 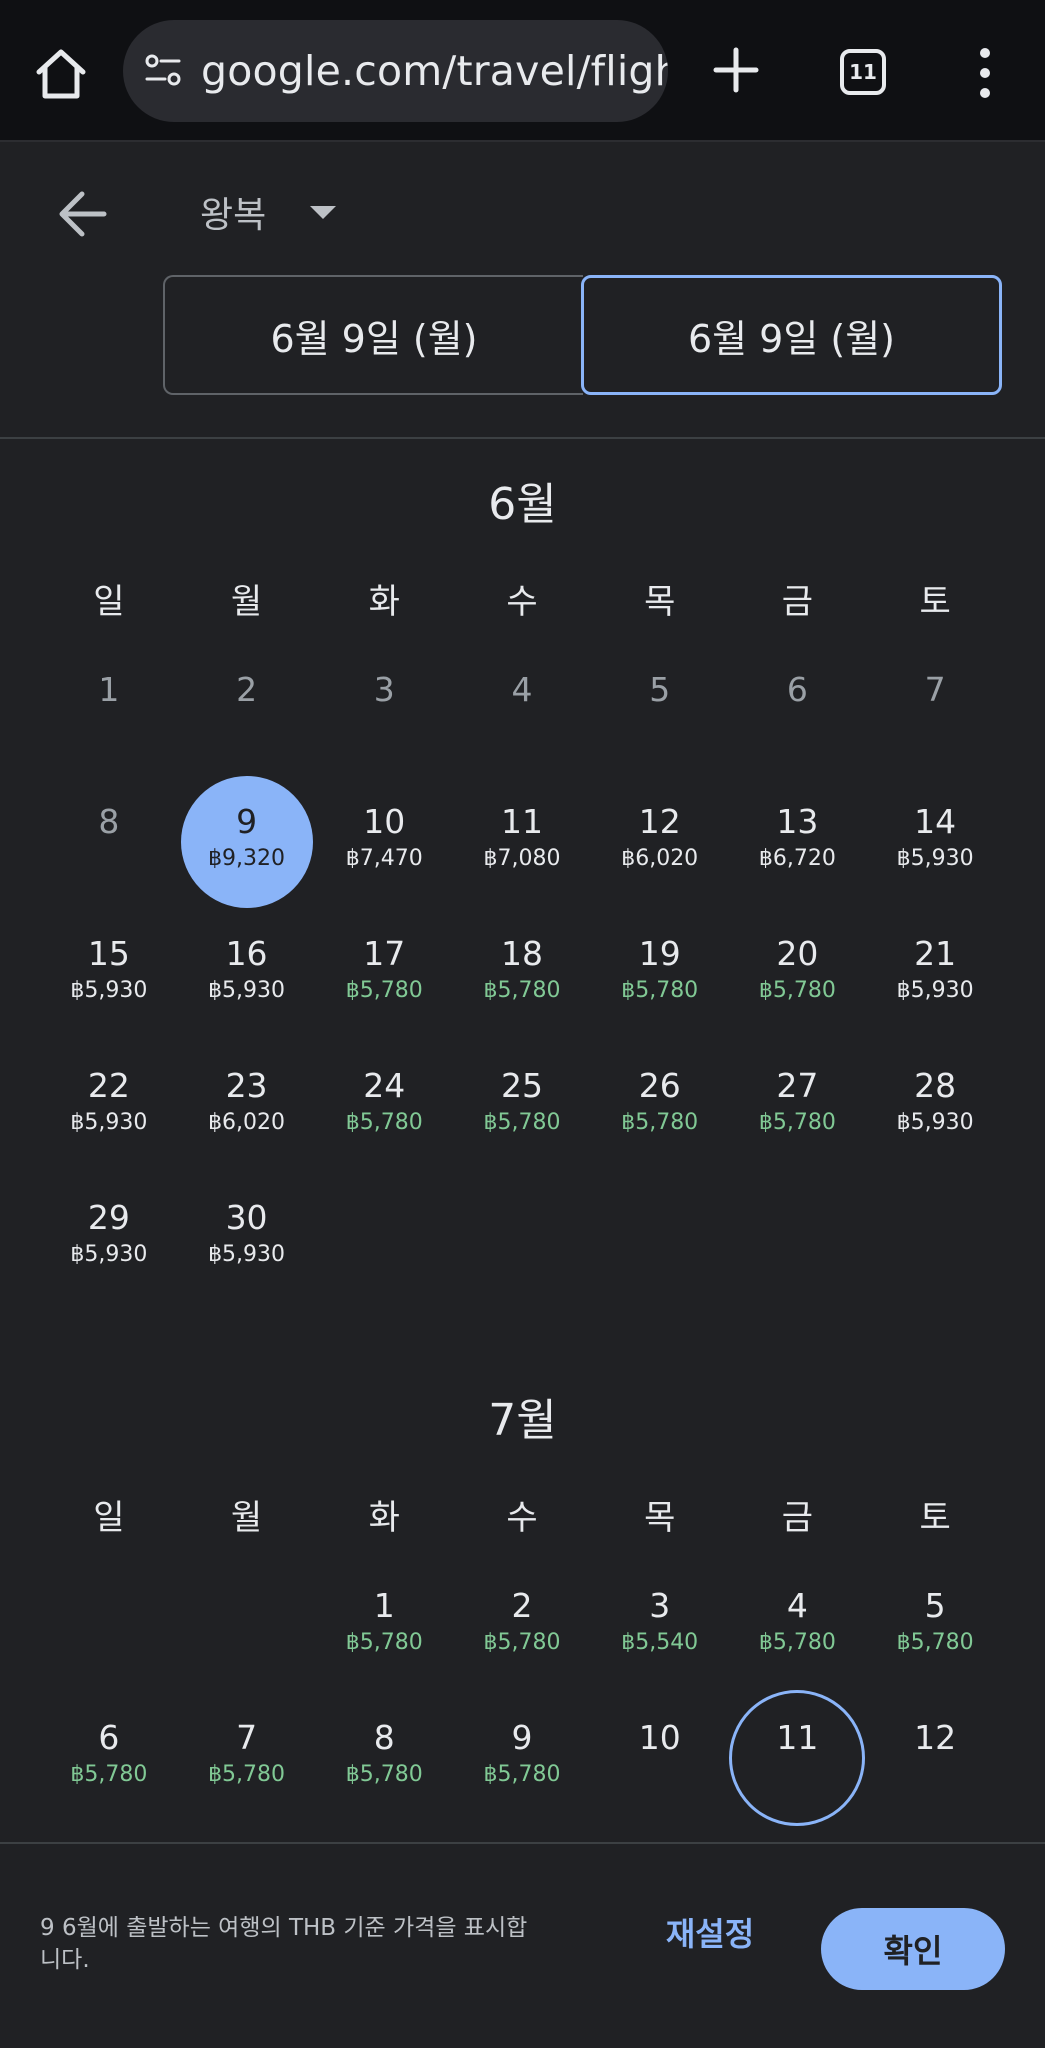 What do you see at coordinates (373, 335) in the screenshot?
I see `depart-date-field: 6월 9일 (월)` at bounding box center [373, 335].